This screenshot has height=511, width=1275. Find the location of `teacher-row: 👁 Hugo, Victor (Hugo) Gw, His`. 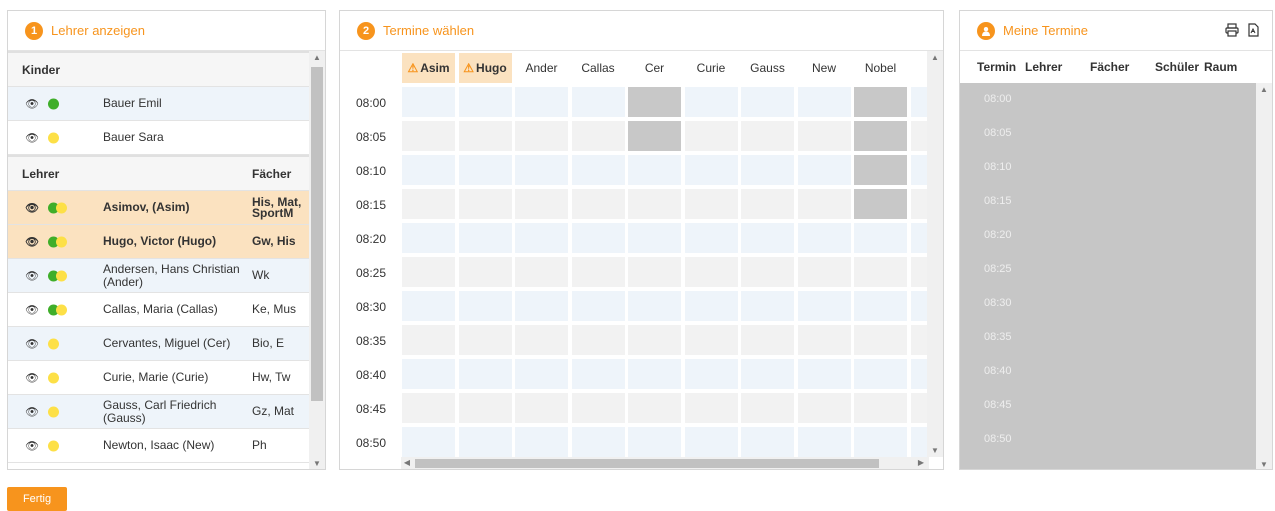

teacher-row: 👁 Hugo, Victor (Hugo) Gw, His is located at coordinates (159, 242).